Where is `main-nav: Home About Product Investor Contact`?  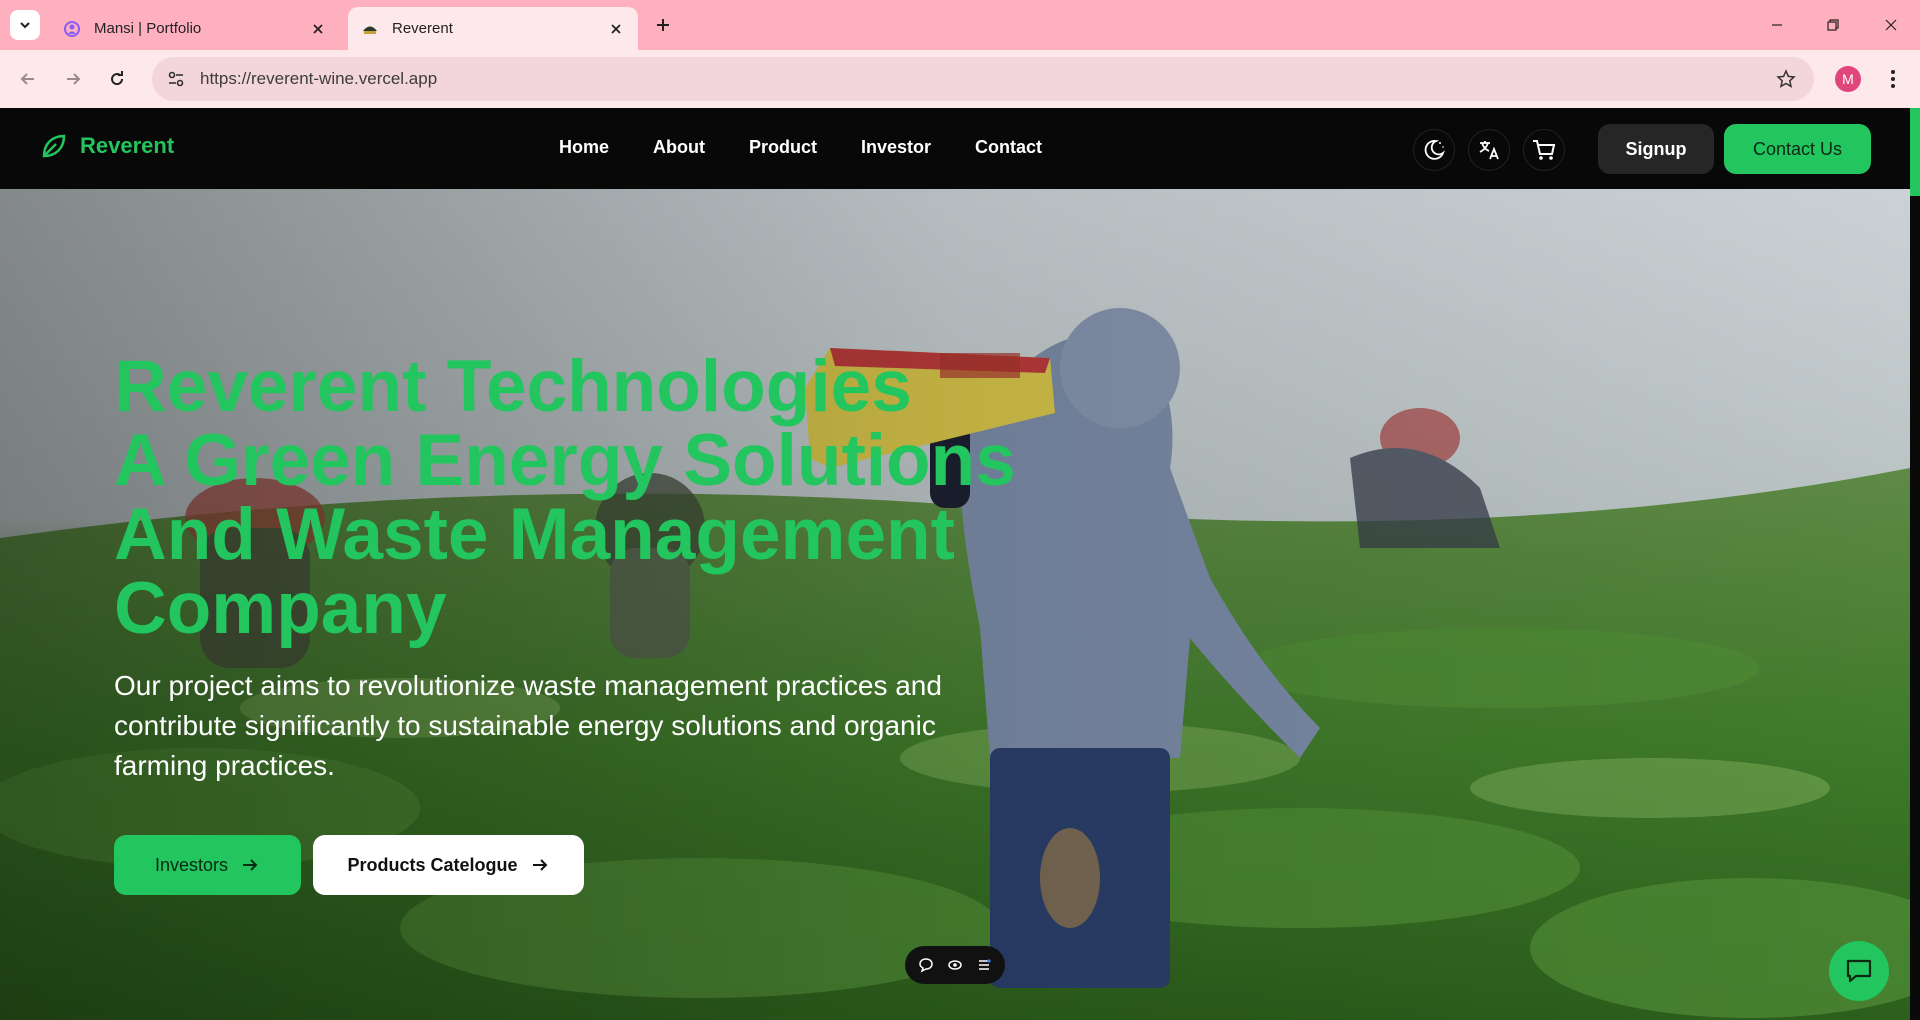
main-nav: Home About Product Investor Contact is located at coordinates (800, 147).